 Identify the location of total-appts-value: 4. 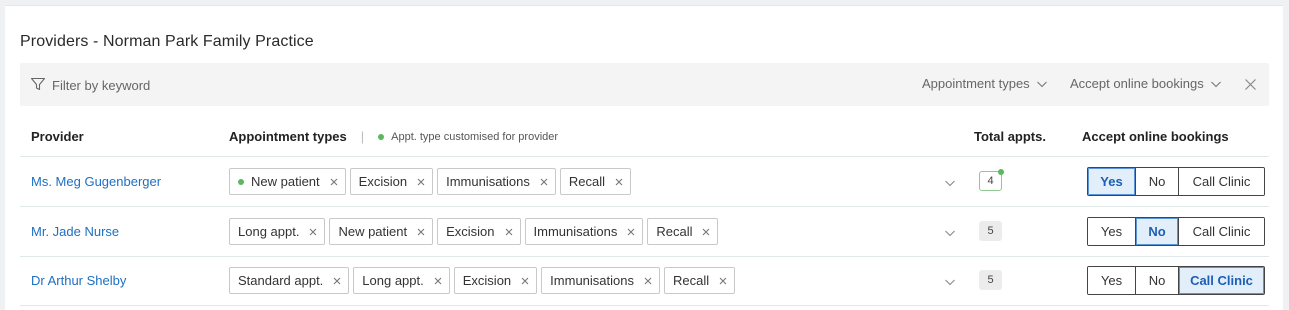
(990, 181).